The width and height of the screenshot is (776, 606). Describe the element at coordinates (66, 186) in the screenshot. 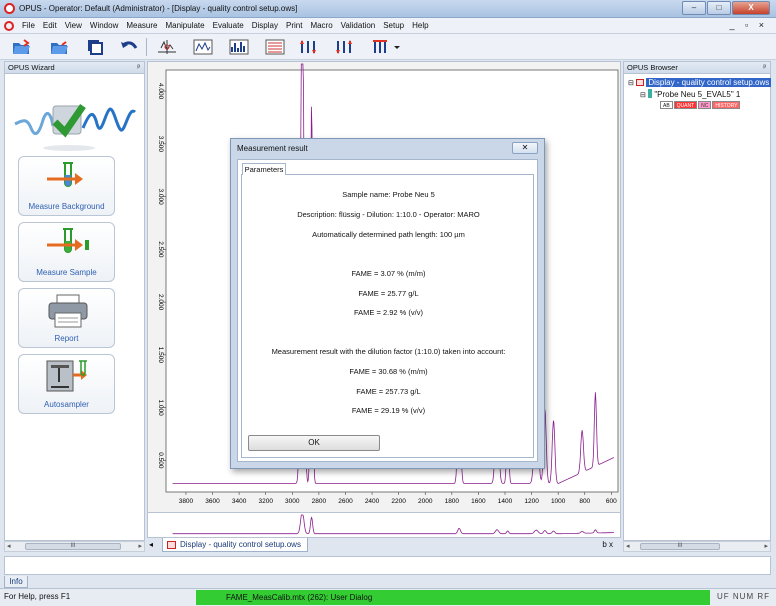

I see `measure-background-button: Measure Background` at that location.